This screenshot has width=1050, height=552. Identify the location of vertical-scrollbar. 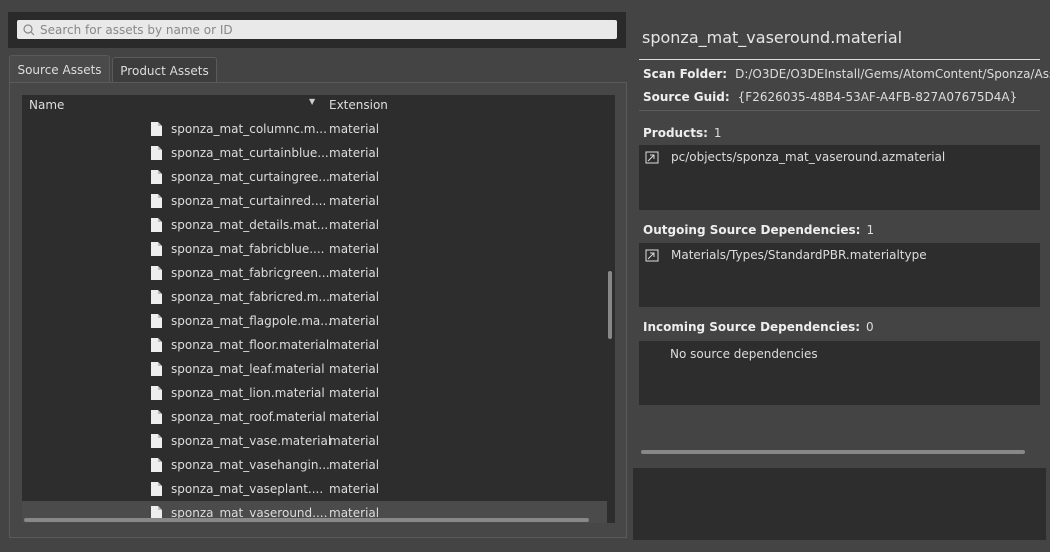
(610, 305).